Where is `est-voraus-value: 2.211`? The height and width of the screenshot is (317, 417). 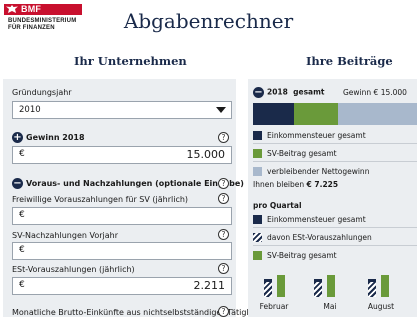
est-voraus-value: 2.211 is located at coordinates (209, 285).